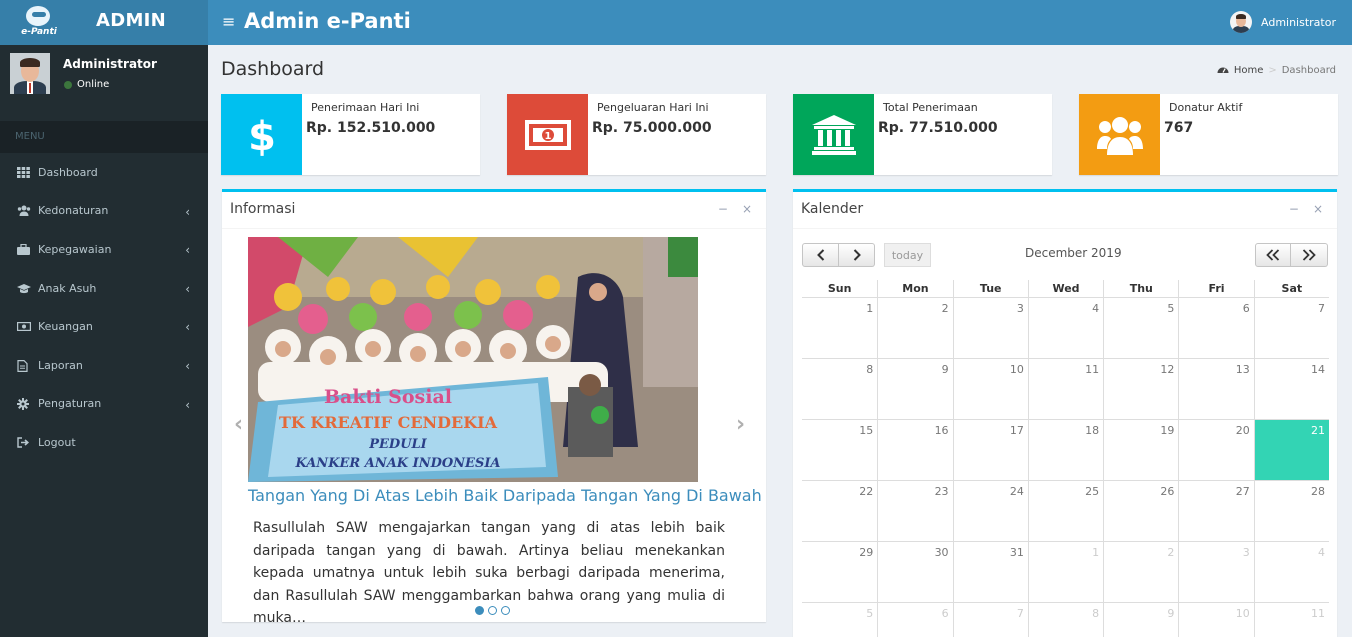 The height and width of the screenshot is (637, 1352). What do you see at coordinates (839, 572) in the screenshot?
I see `calendar-day: 29` at bounding box center [839, 572].